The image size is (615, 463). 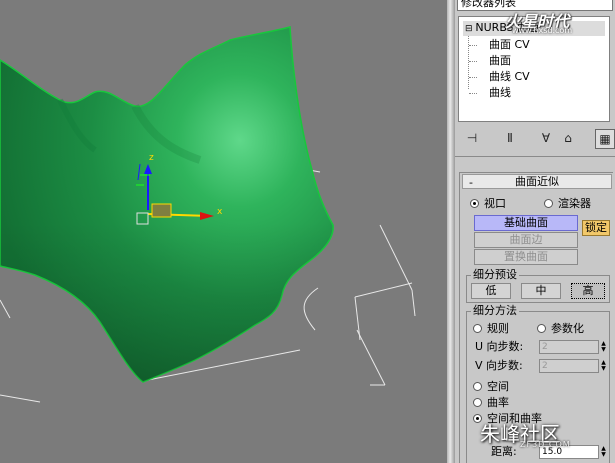 I want to click on preset-medium-button: 中, so click(x=541, y=291).